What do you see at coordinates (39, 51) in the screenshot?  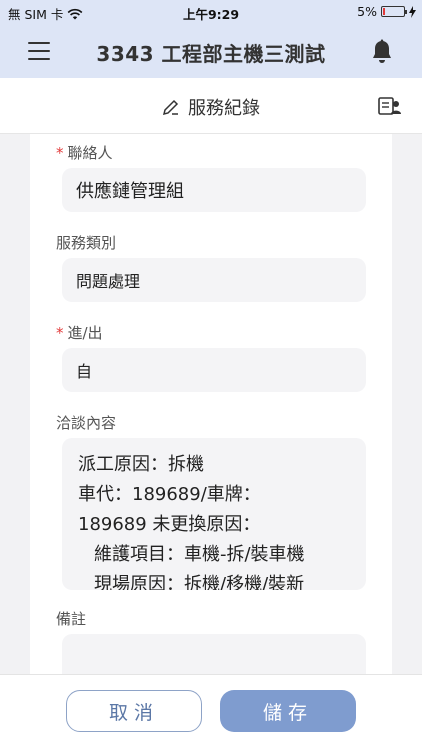 I see `menu-icon` at bounding box center [39, 51].